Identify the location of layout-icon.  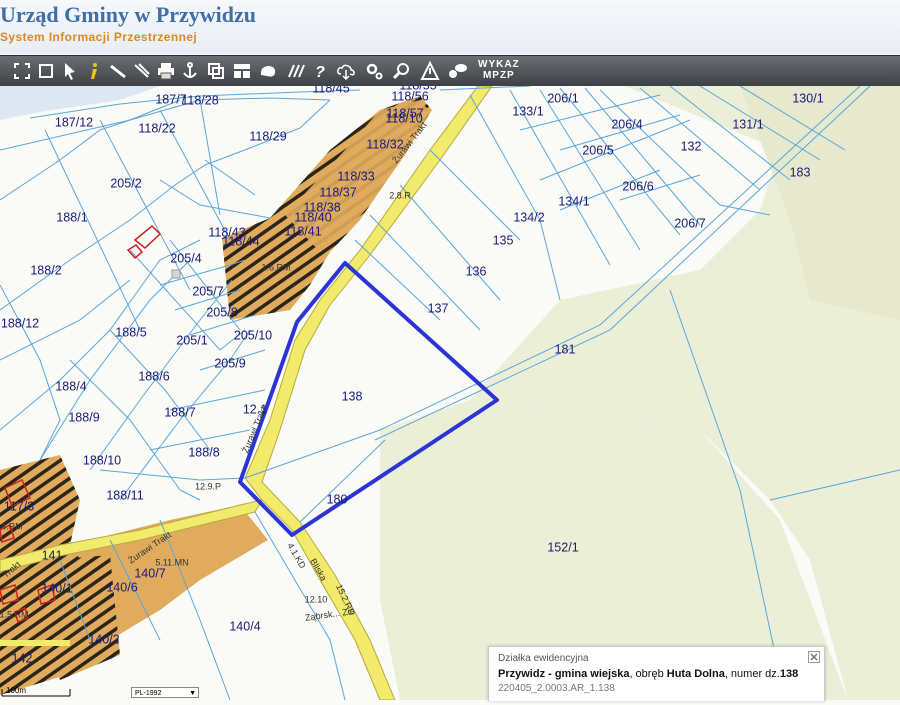
(242, 71).